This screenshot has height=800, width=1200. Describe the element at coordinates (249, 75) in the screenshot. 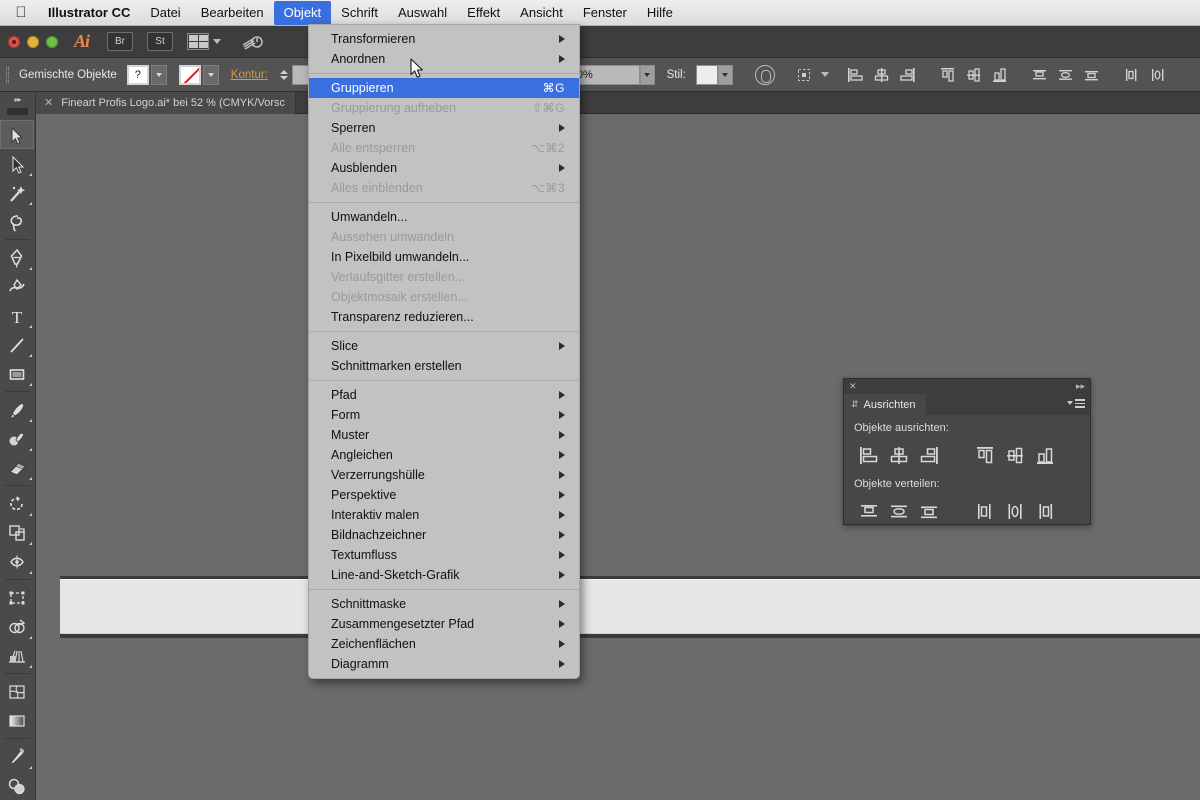

I see `stroke-weight-label: Kontur:` at that location.